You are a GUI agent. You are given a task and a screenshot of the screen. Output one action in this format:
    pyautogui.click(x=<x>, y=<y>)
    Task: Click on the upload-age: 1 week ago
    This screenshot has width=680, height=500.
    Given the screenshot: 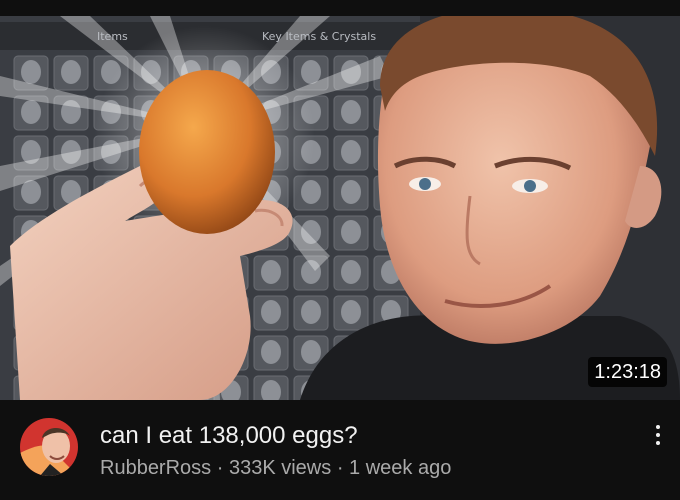 What is the action you would take?
    pyautogui.click(x=400, y=468)
    